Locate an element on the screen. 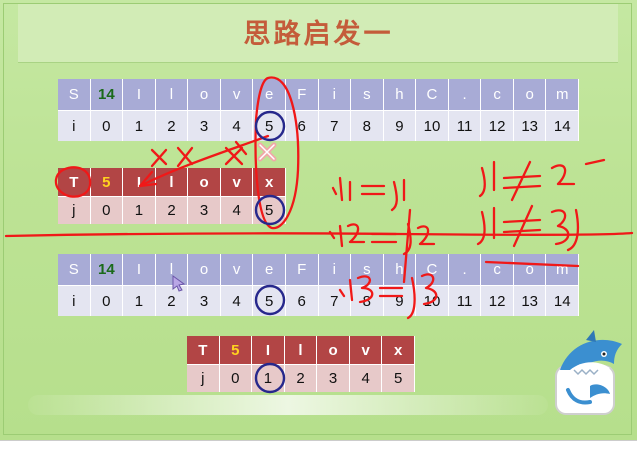 The width and height of the screenshot is (637, 455). shark-mascot-icon is located at coordinates (588, 372).